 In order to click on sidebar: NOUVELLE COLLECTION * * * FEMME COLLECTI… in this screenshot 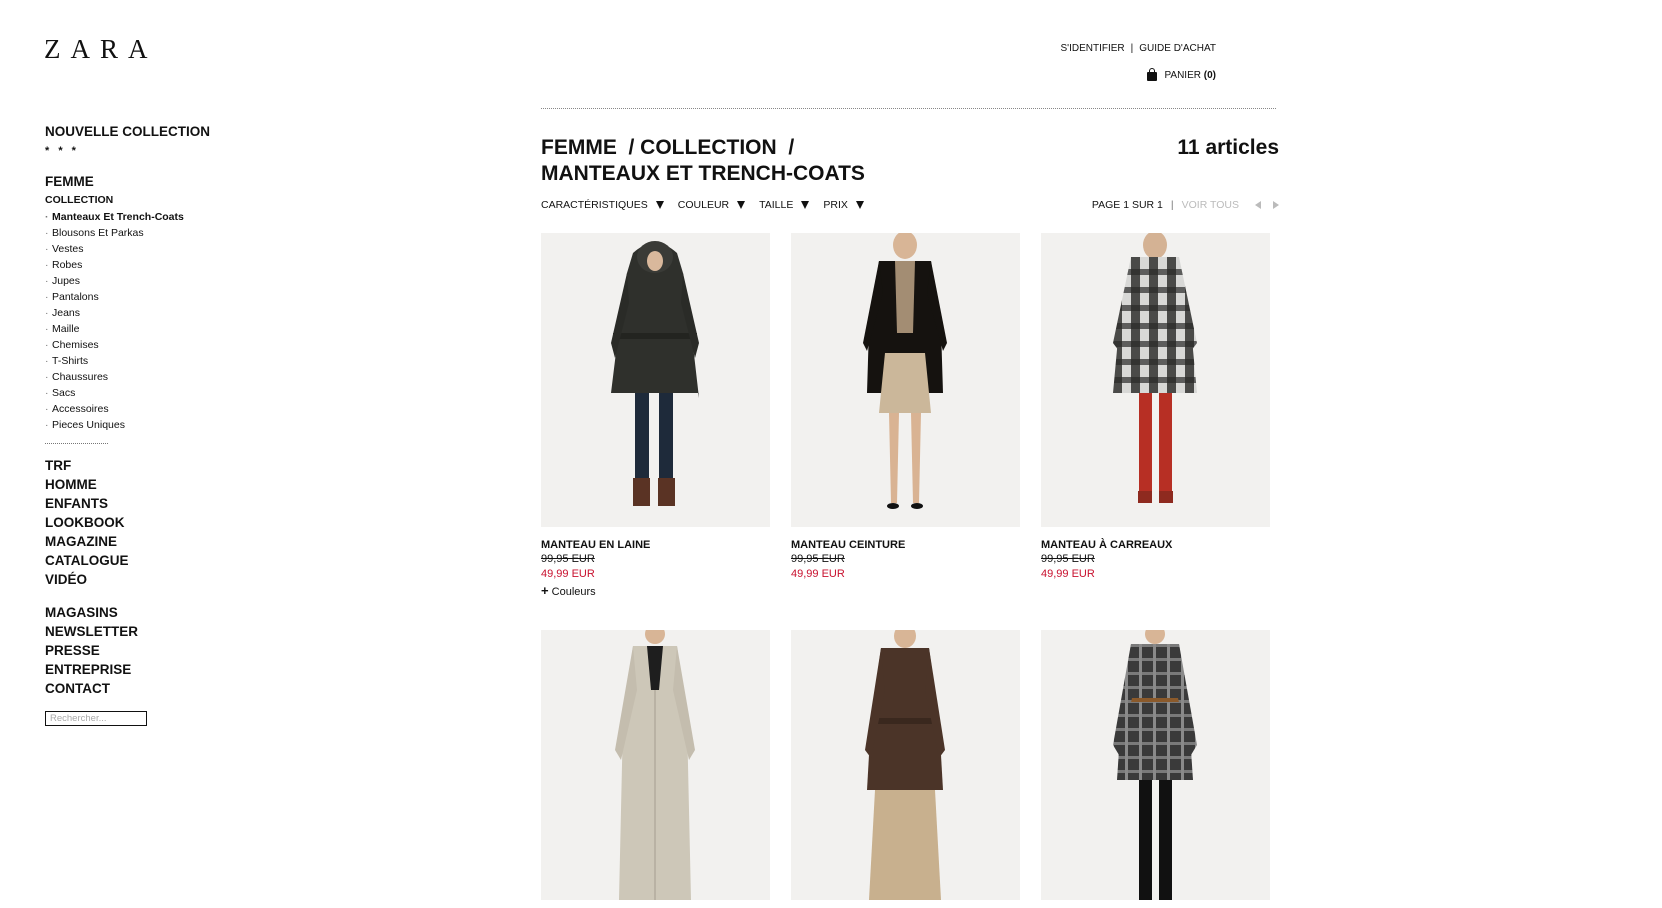, I will do `click(165, 424)`.